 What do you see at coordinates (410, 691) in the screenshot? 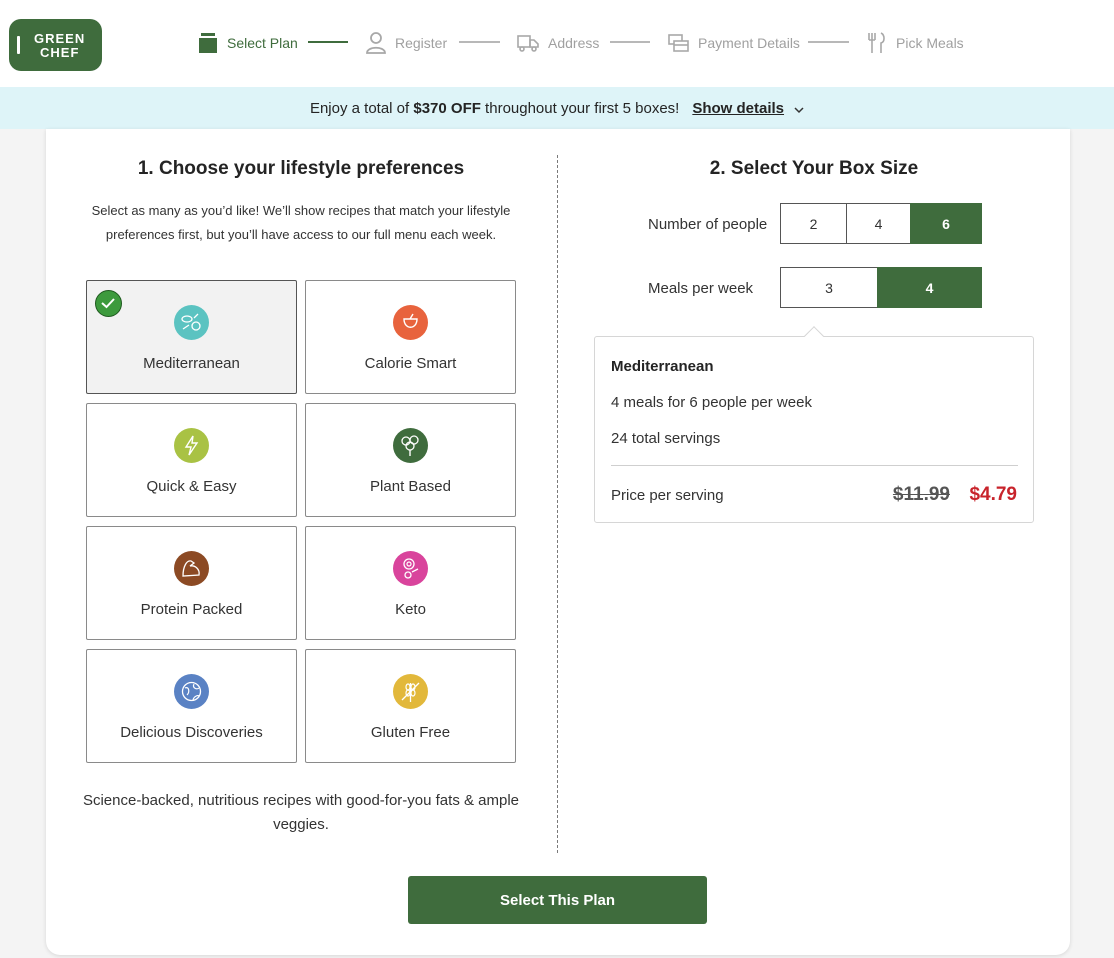
I see `wheat-icon` at bounding box center [410, 691].